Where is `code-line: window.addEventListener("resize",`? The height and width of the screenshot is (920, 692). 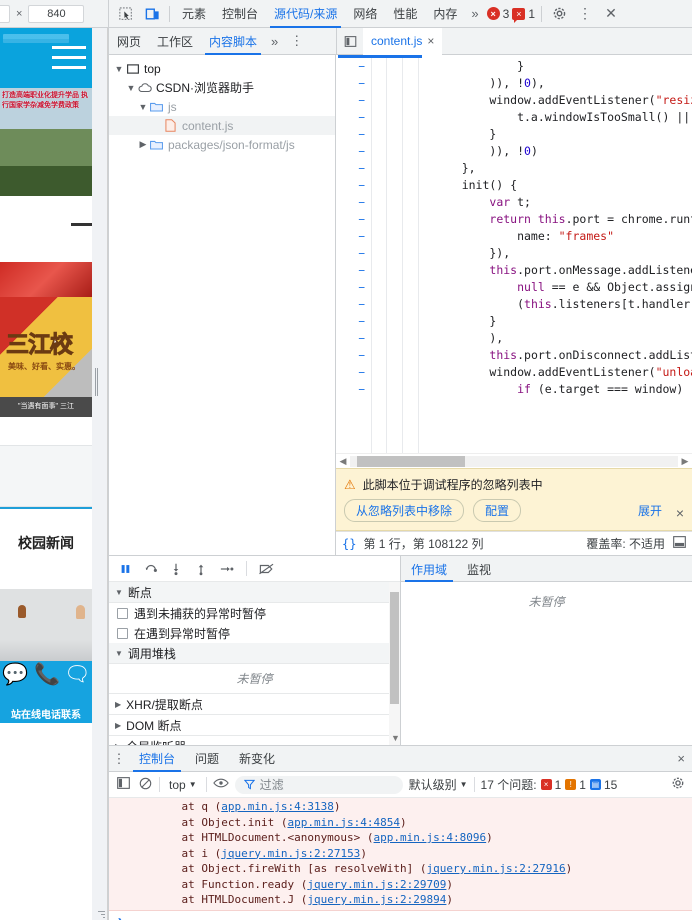 code-line: window.addEventListener("resize", is located at coordinates (563, 100).